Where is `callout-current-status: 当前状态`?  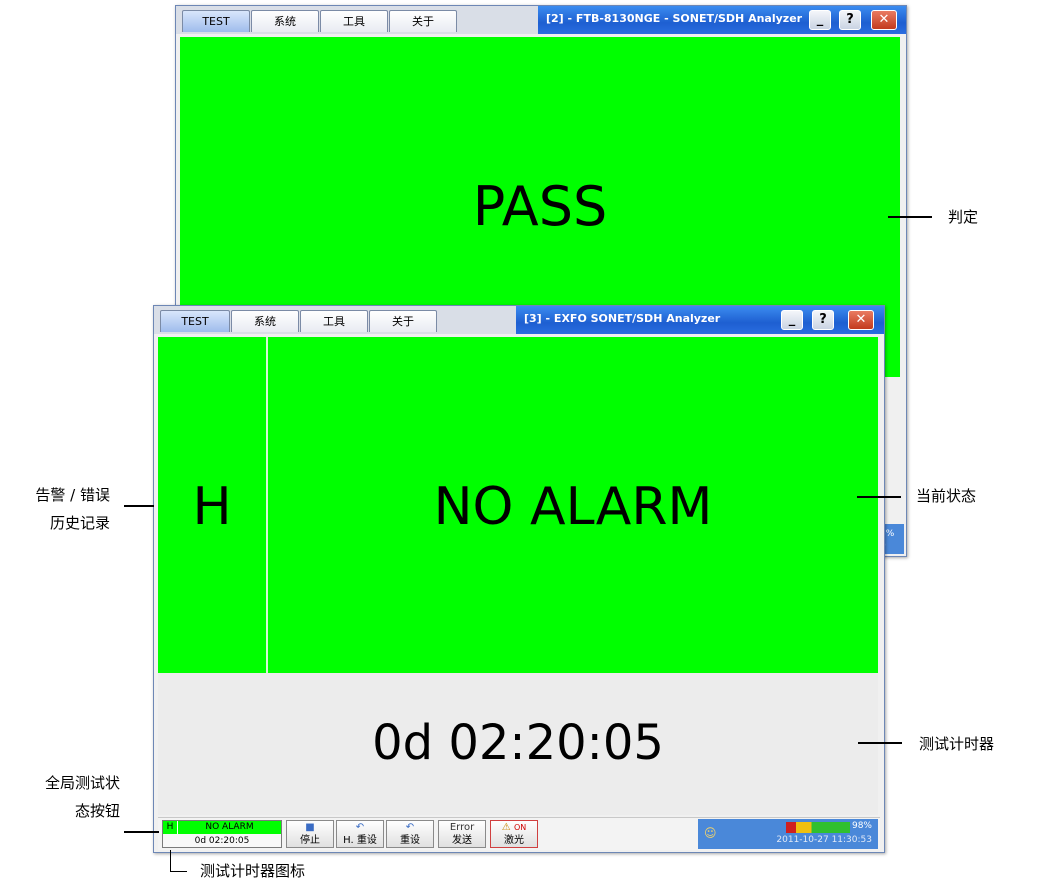 callout-current-status: 当前状态 is located at coordinates (946, 496).